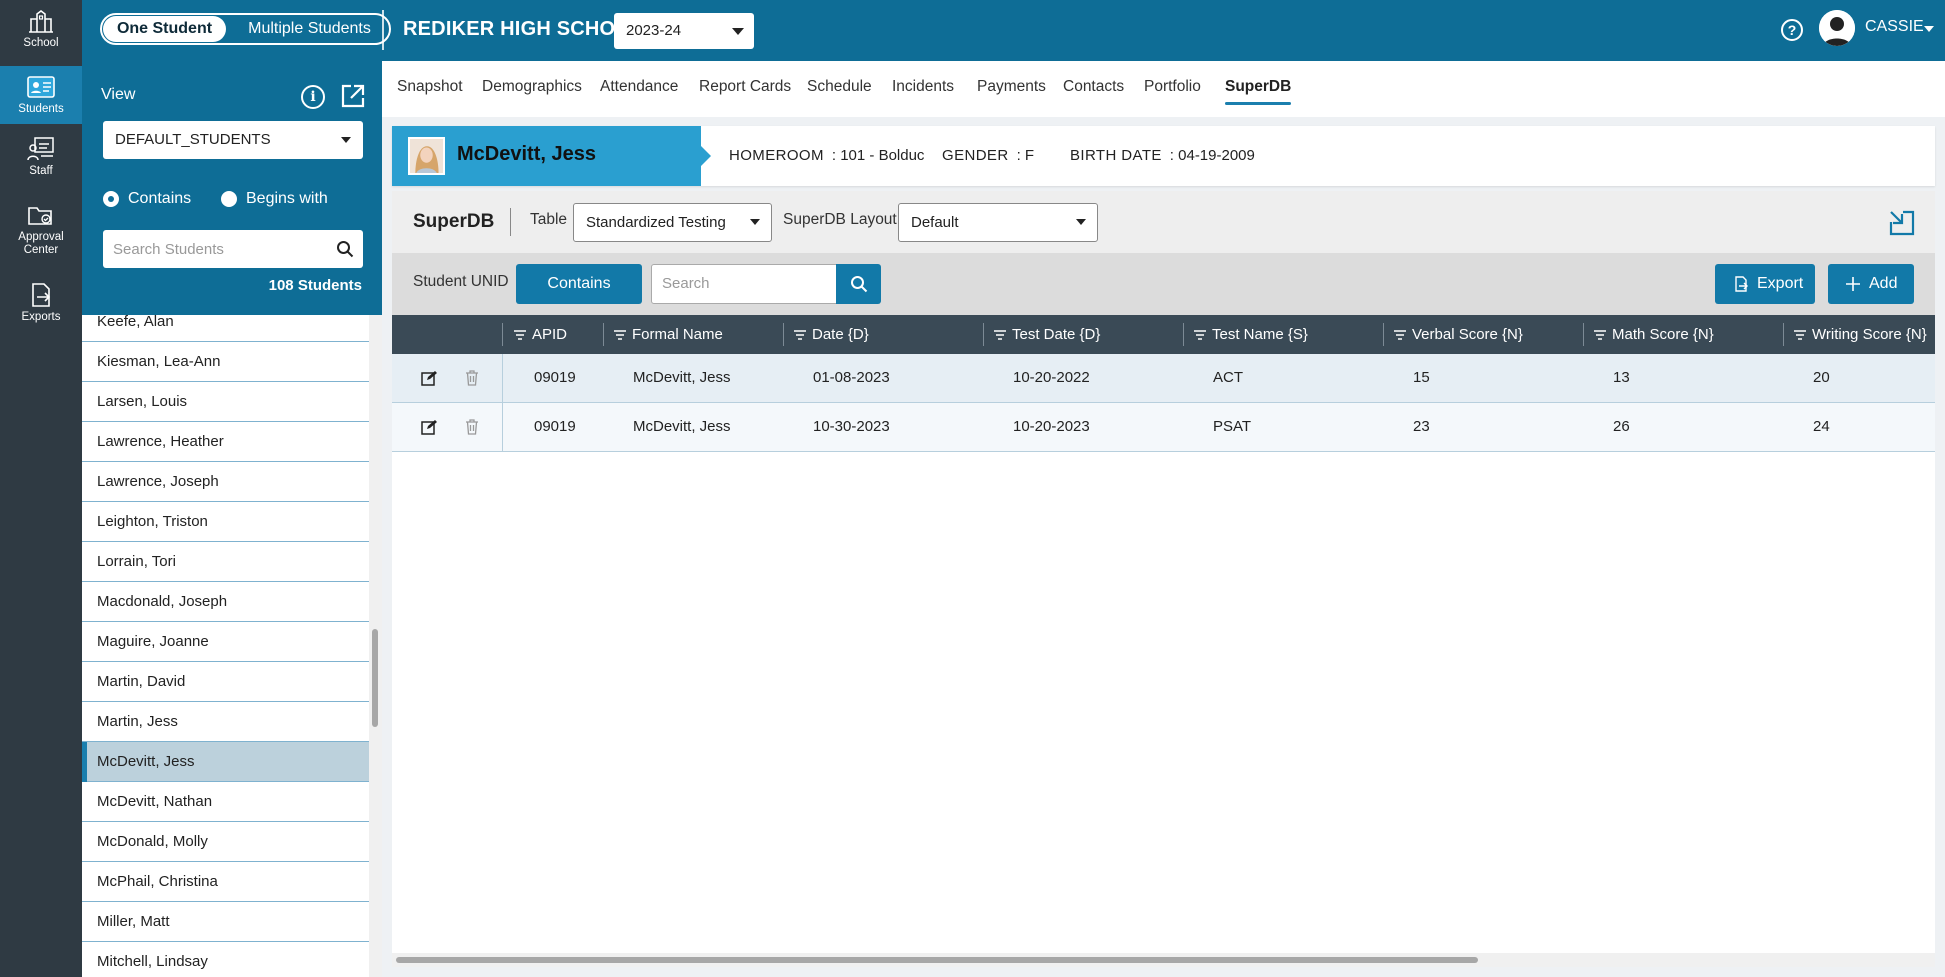  I want to click on contains-button: Contains, so click(579, 284).